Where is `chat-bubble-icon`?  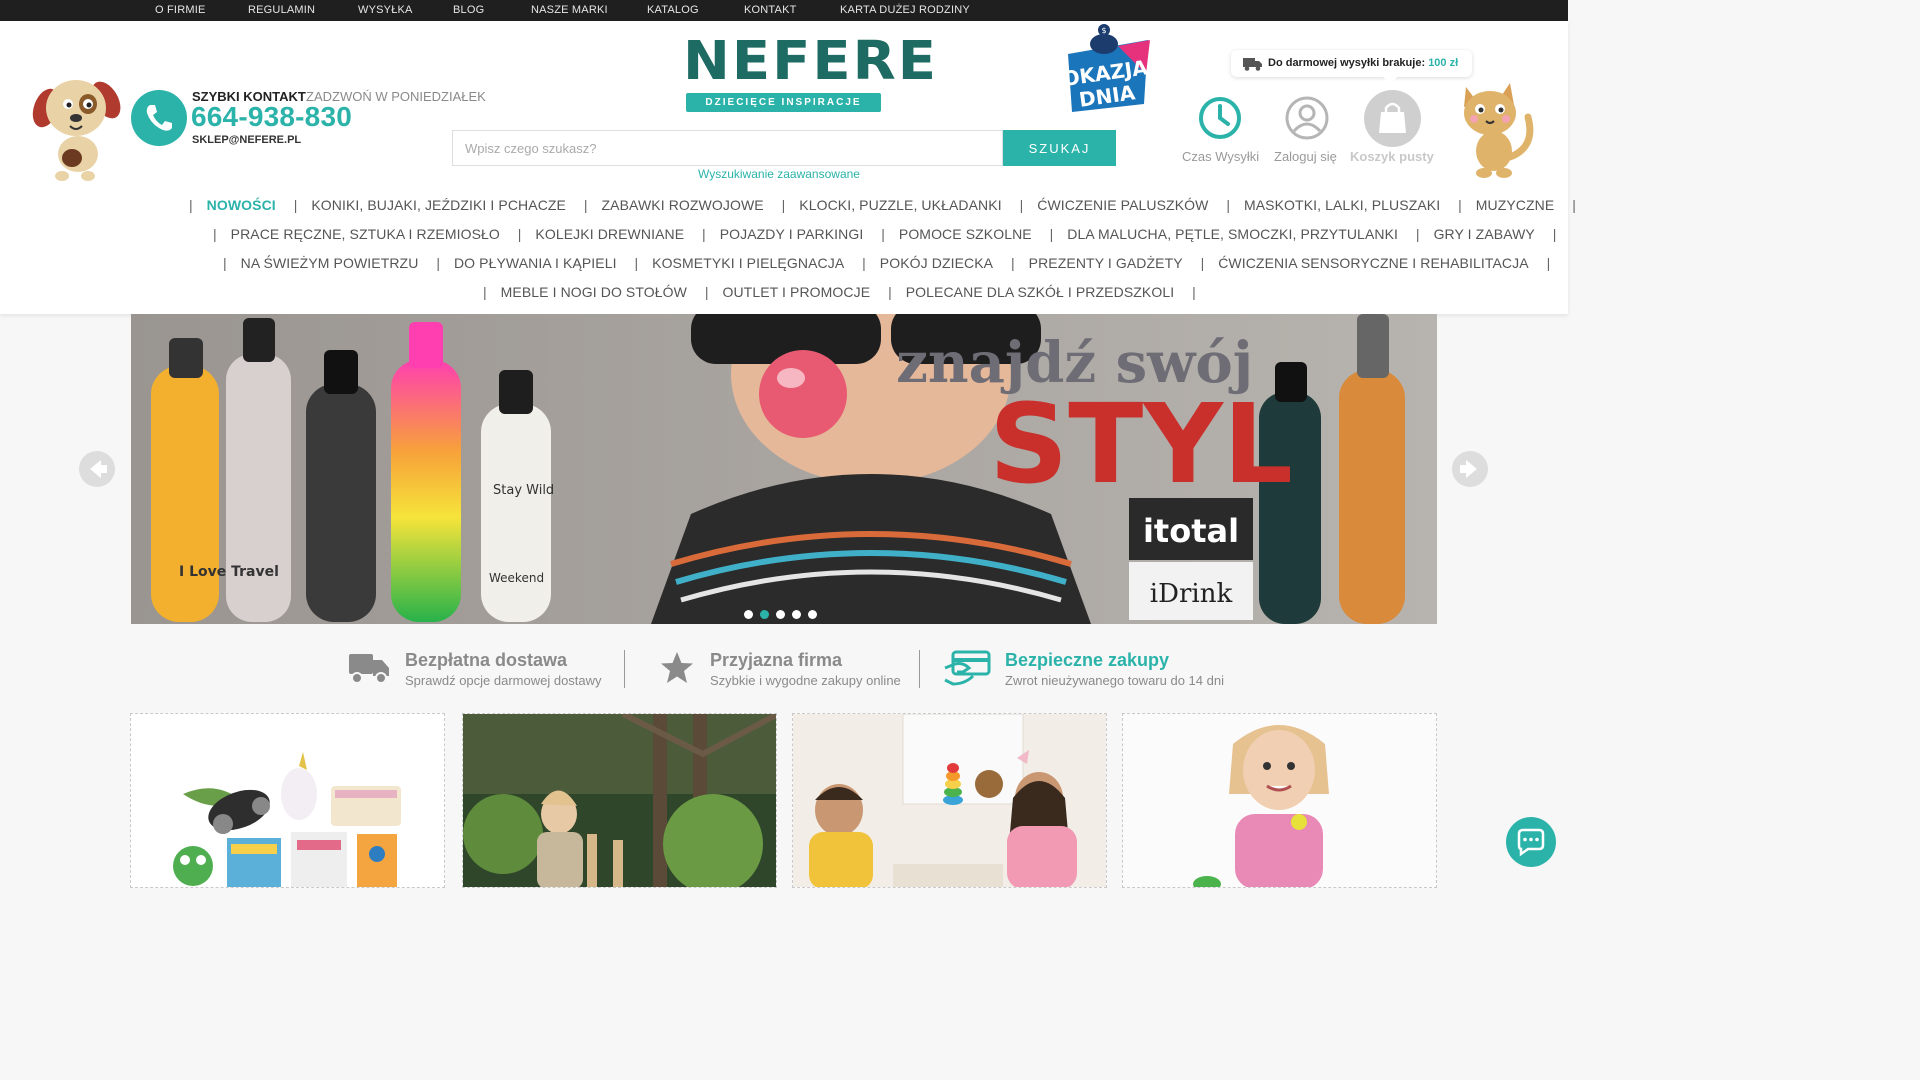 chat-bubble-icon is located at coordinates (1531, 842).